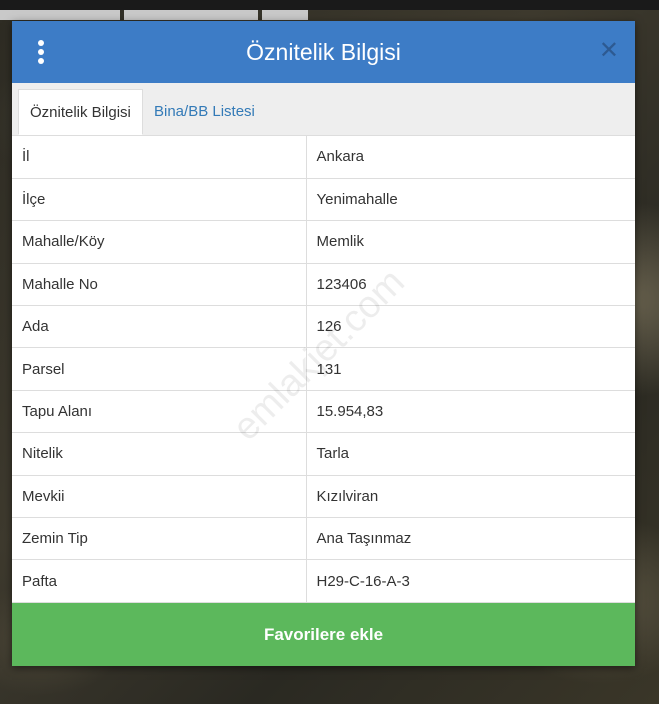  Describe the element at coordinates (470, 454) in the screenshot. I see `attribute-value: Tarla` at that location.